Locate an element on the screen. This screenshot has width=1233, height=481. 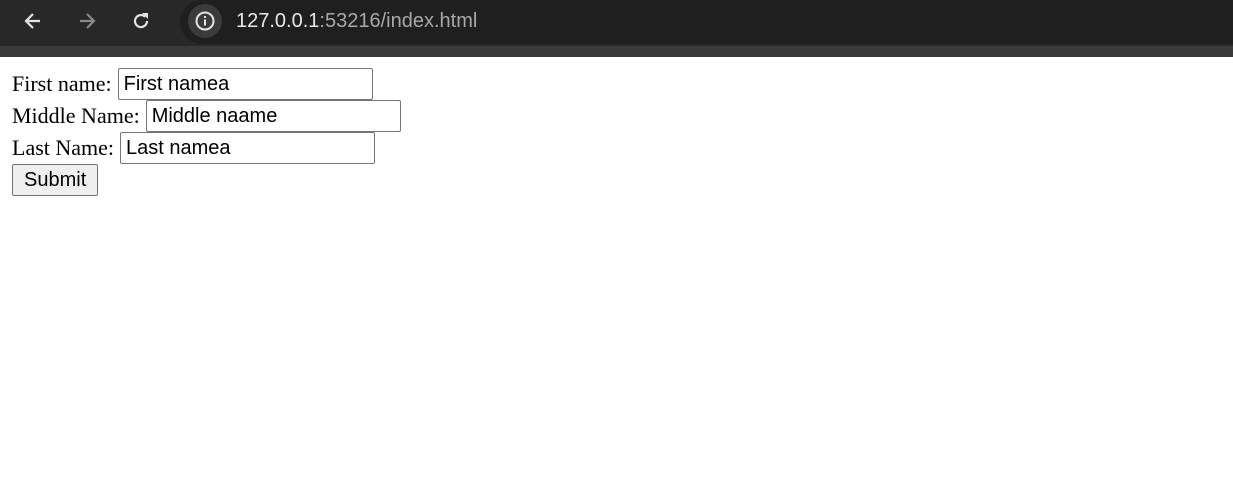
browser-toolbar: 127.0.0.1:53216/index.html is located at coordinates (616, 28).